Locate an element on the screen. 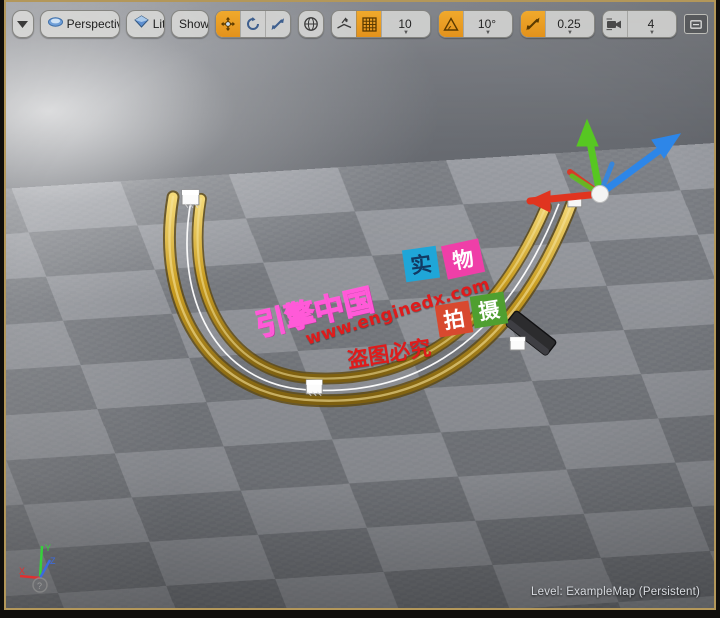  coordinate-system-group is located at coordinates (311, 24).